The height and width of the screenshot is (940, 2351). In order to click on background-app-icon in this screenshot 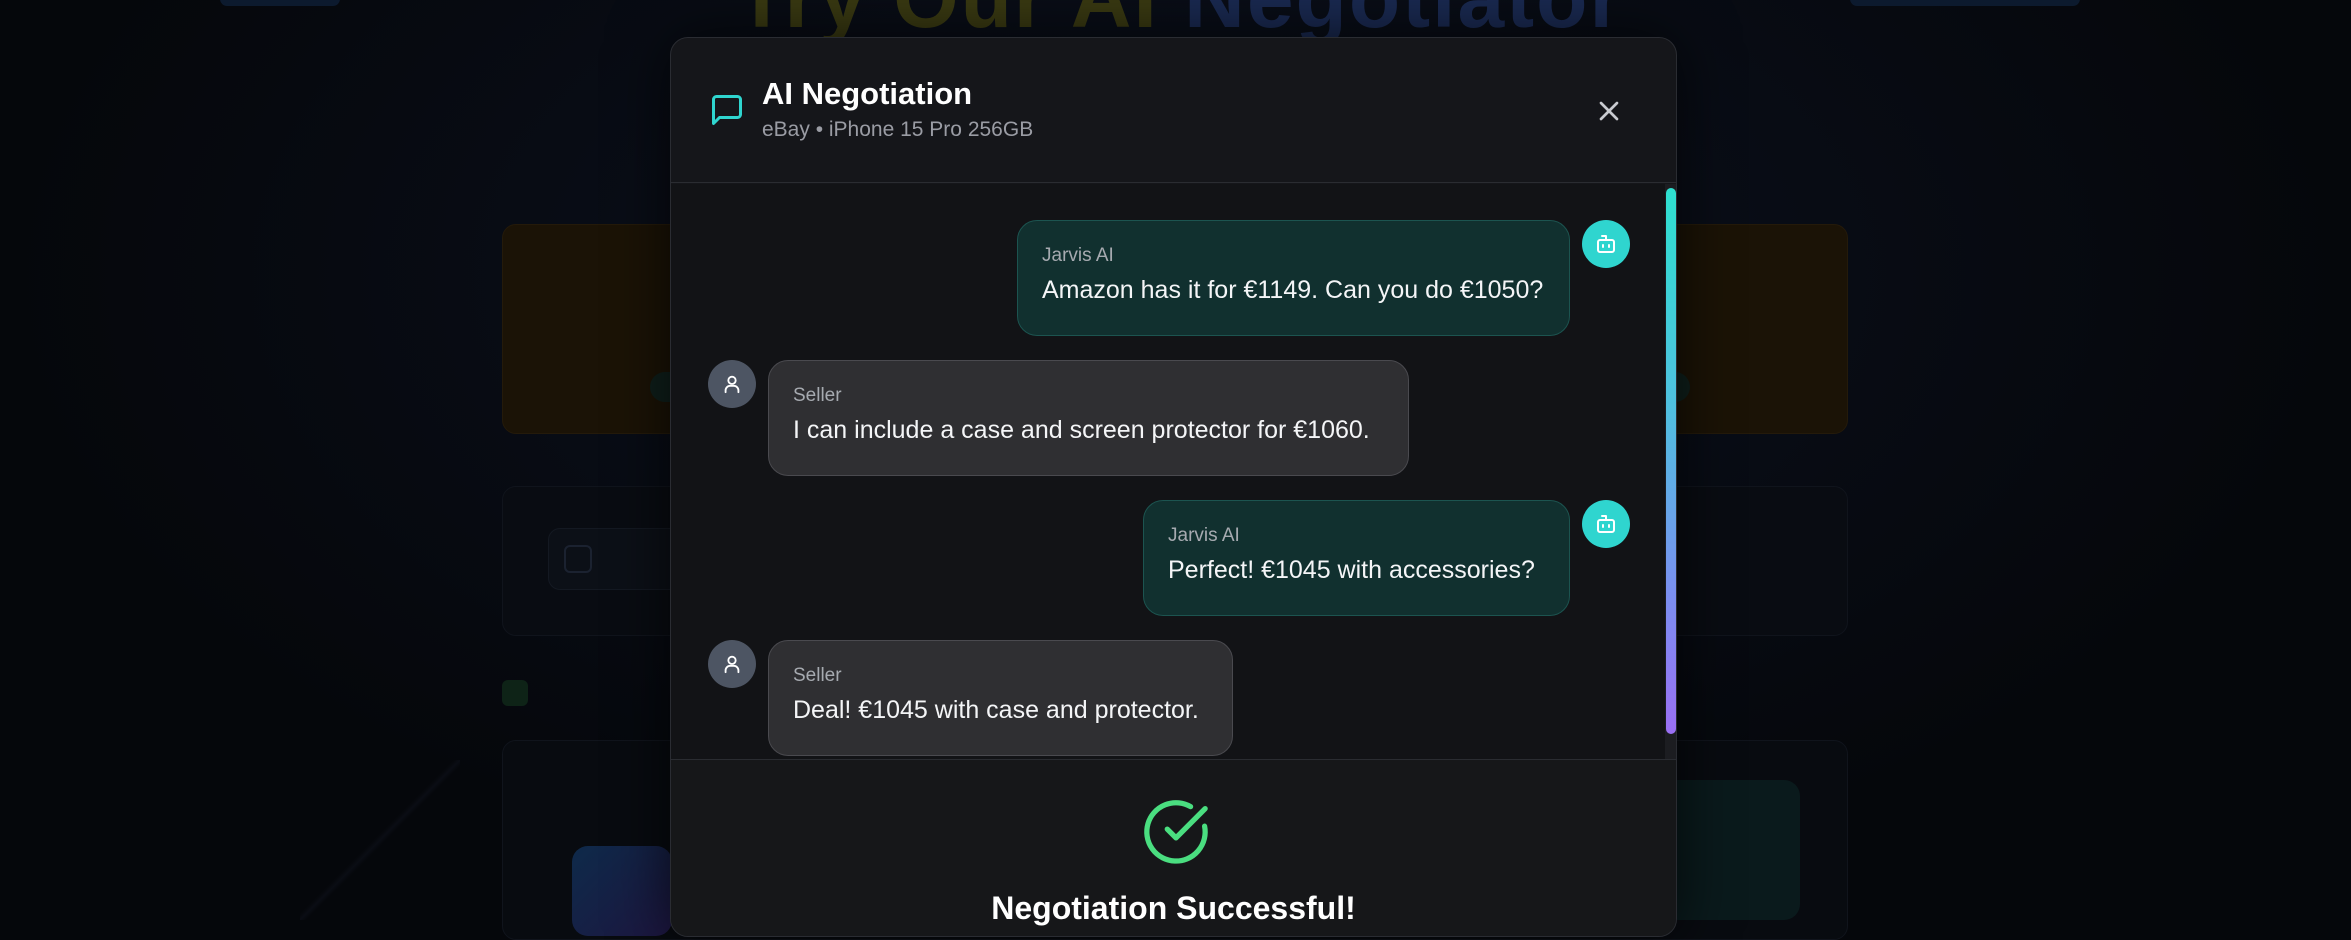, I will do `click(622, 891)`.